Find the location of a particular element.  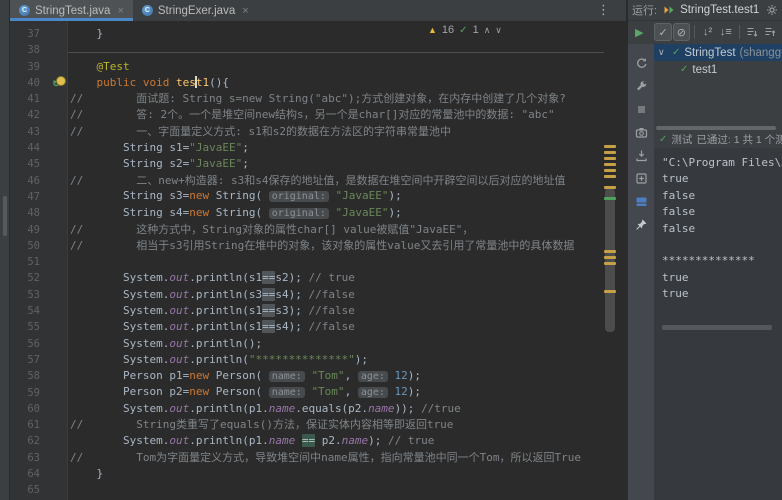

warning-count: 16 is located at coordinates (448, 30).